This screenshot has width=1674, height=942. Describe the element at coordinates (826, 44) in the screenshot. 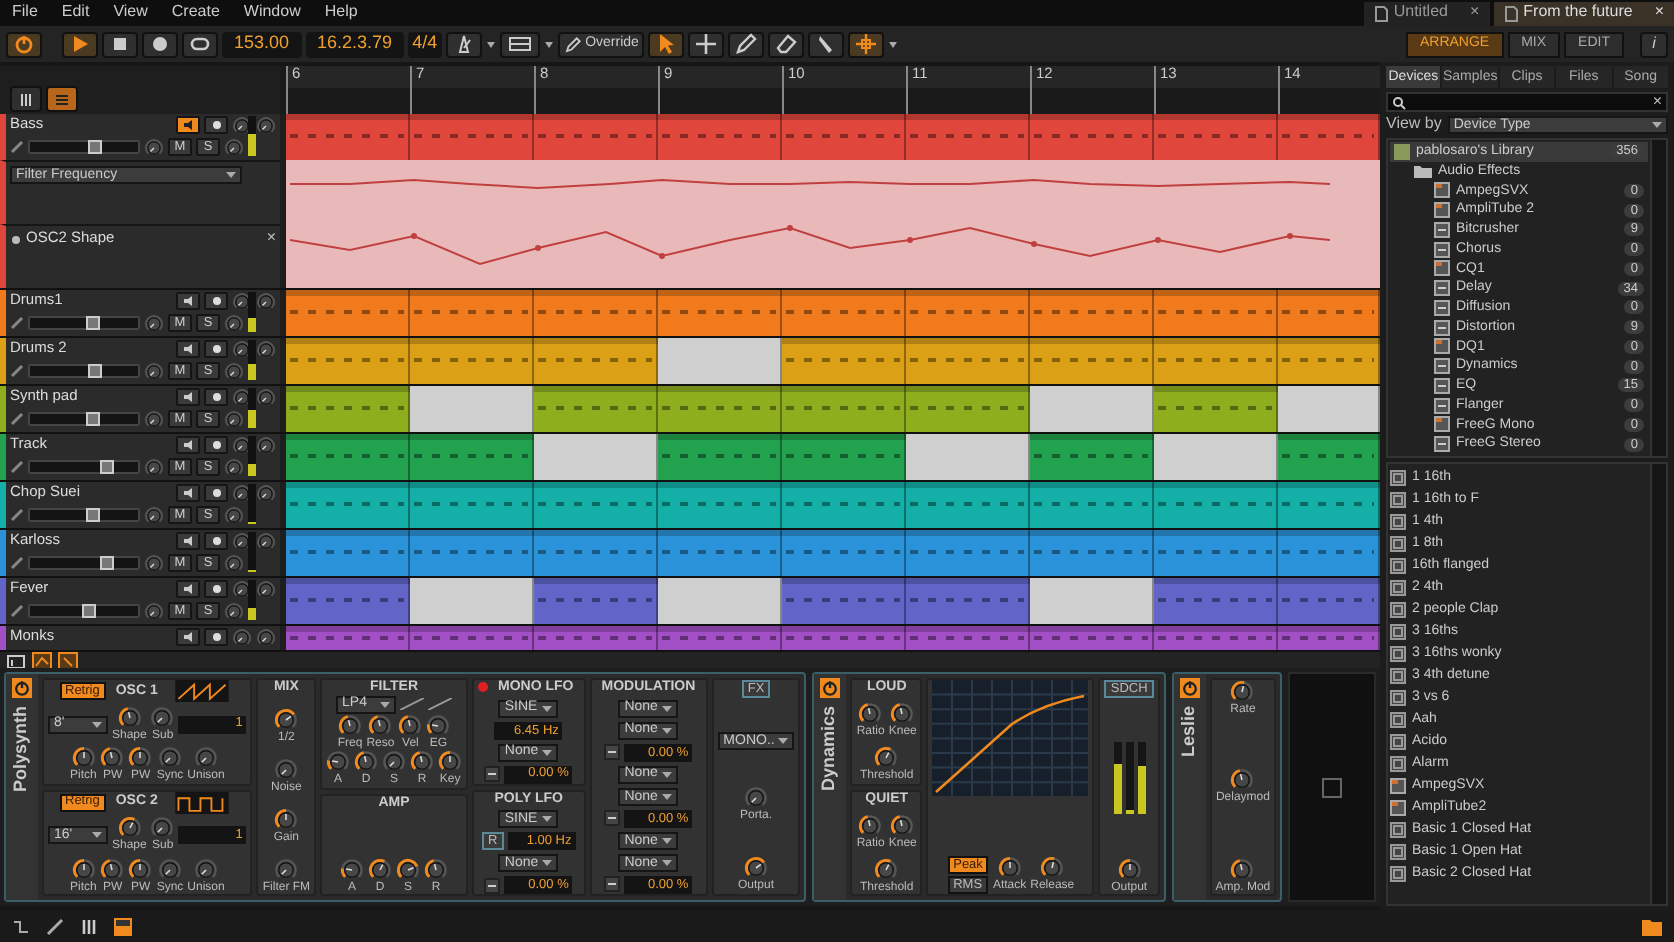

I see `knife-tool` at that location.